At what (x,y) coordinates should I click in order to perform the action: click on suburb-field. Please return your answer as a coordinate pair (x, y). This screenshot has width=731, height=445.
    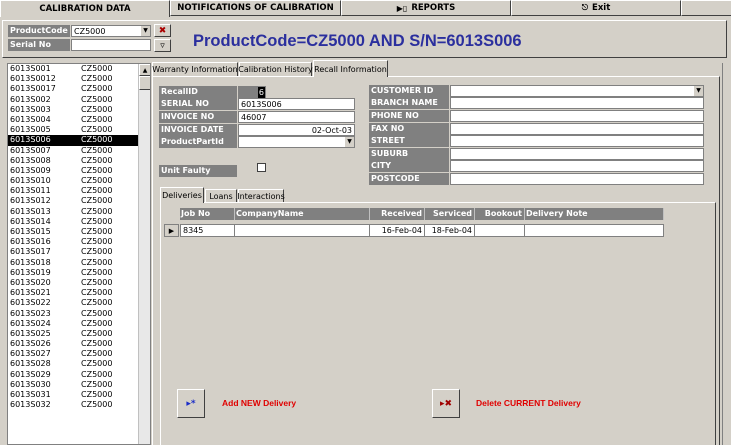
    Looking at the image, I should click on (577, 154).